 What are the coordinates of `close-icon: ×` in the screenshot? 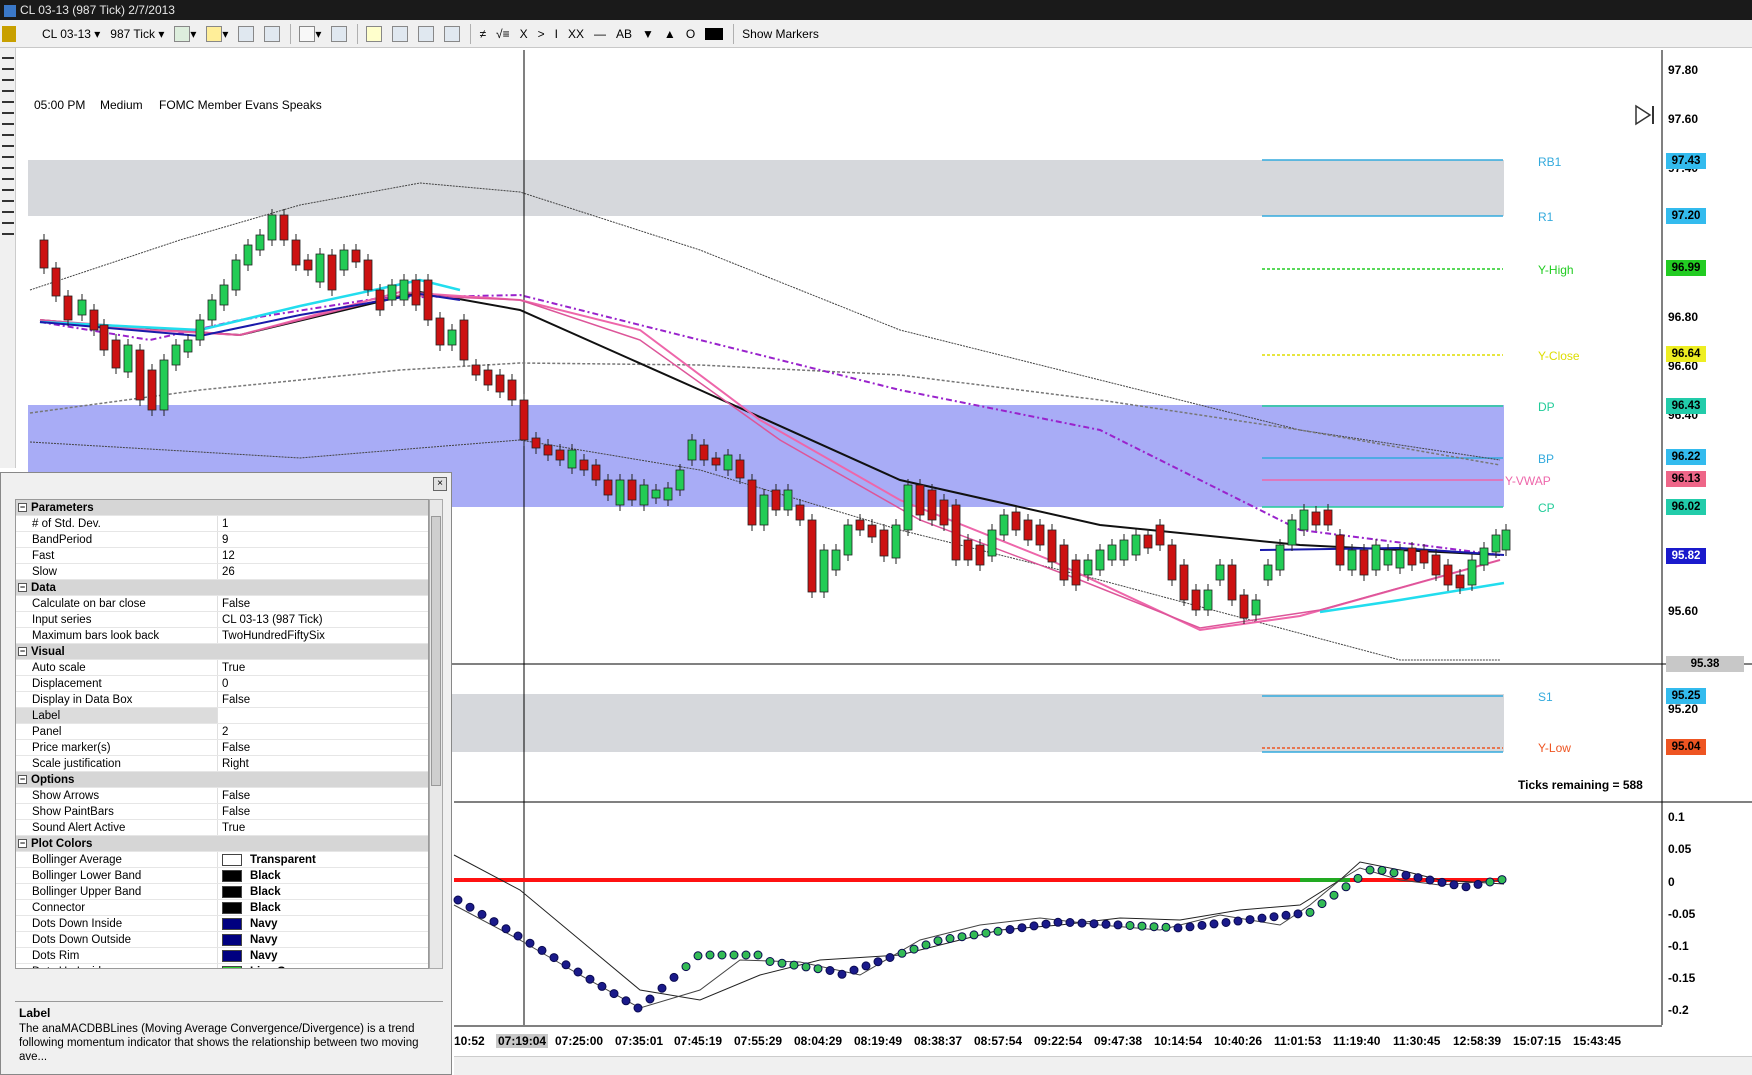 It's located at (440, 484).